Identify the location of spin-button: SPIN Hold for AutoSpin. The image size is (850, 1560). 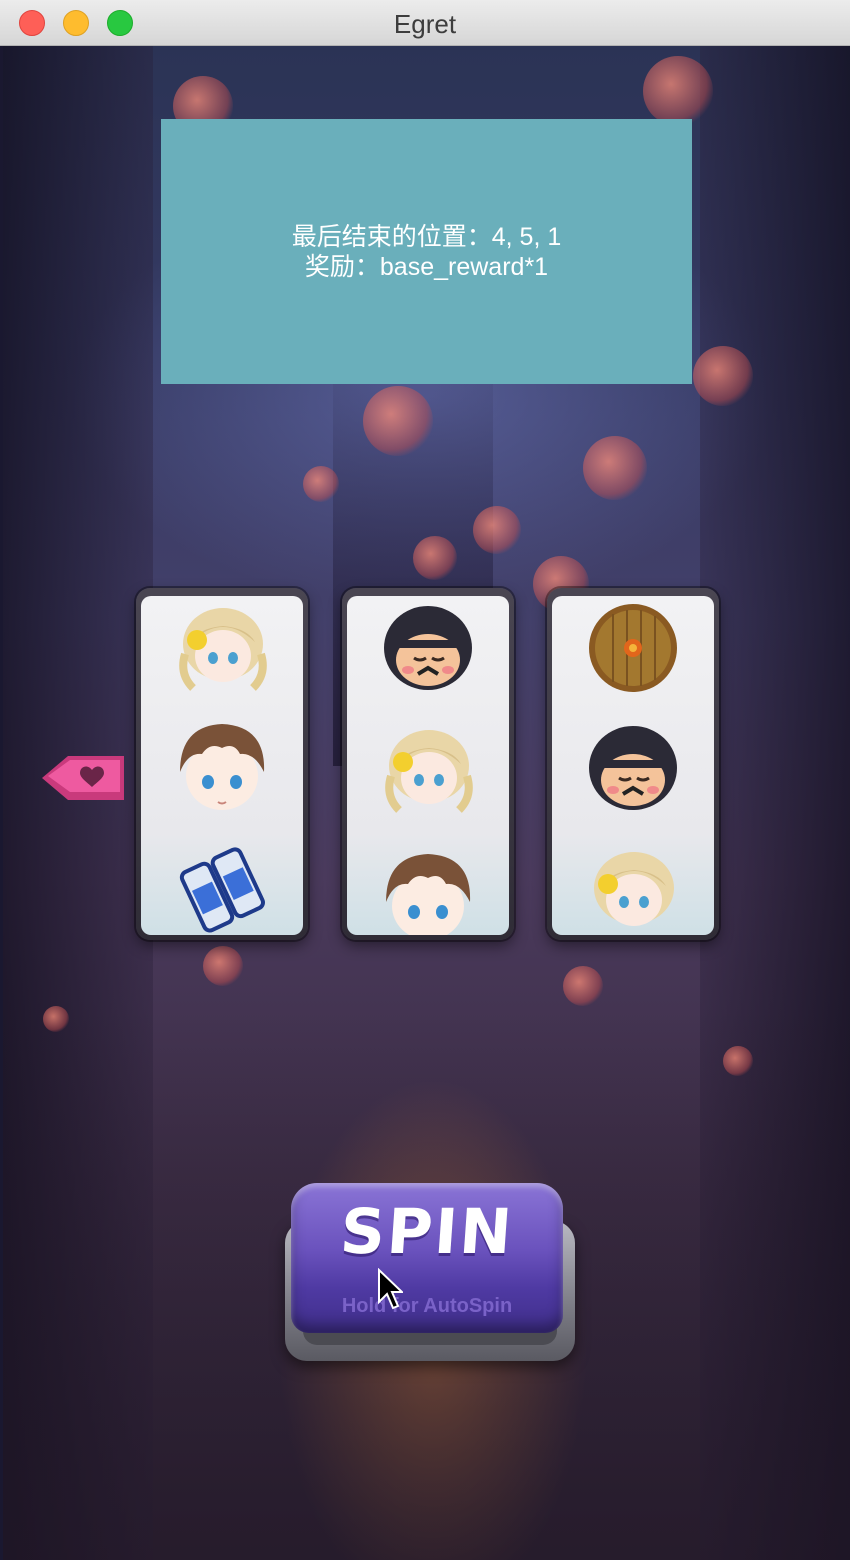
(427, 1273).